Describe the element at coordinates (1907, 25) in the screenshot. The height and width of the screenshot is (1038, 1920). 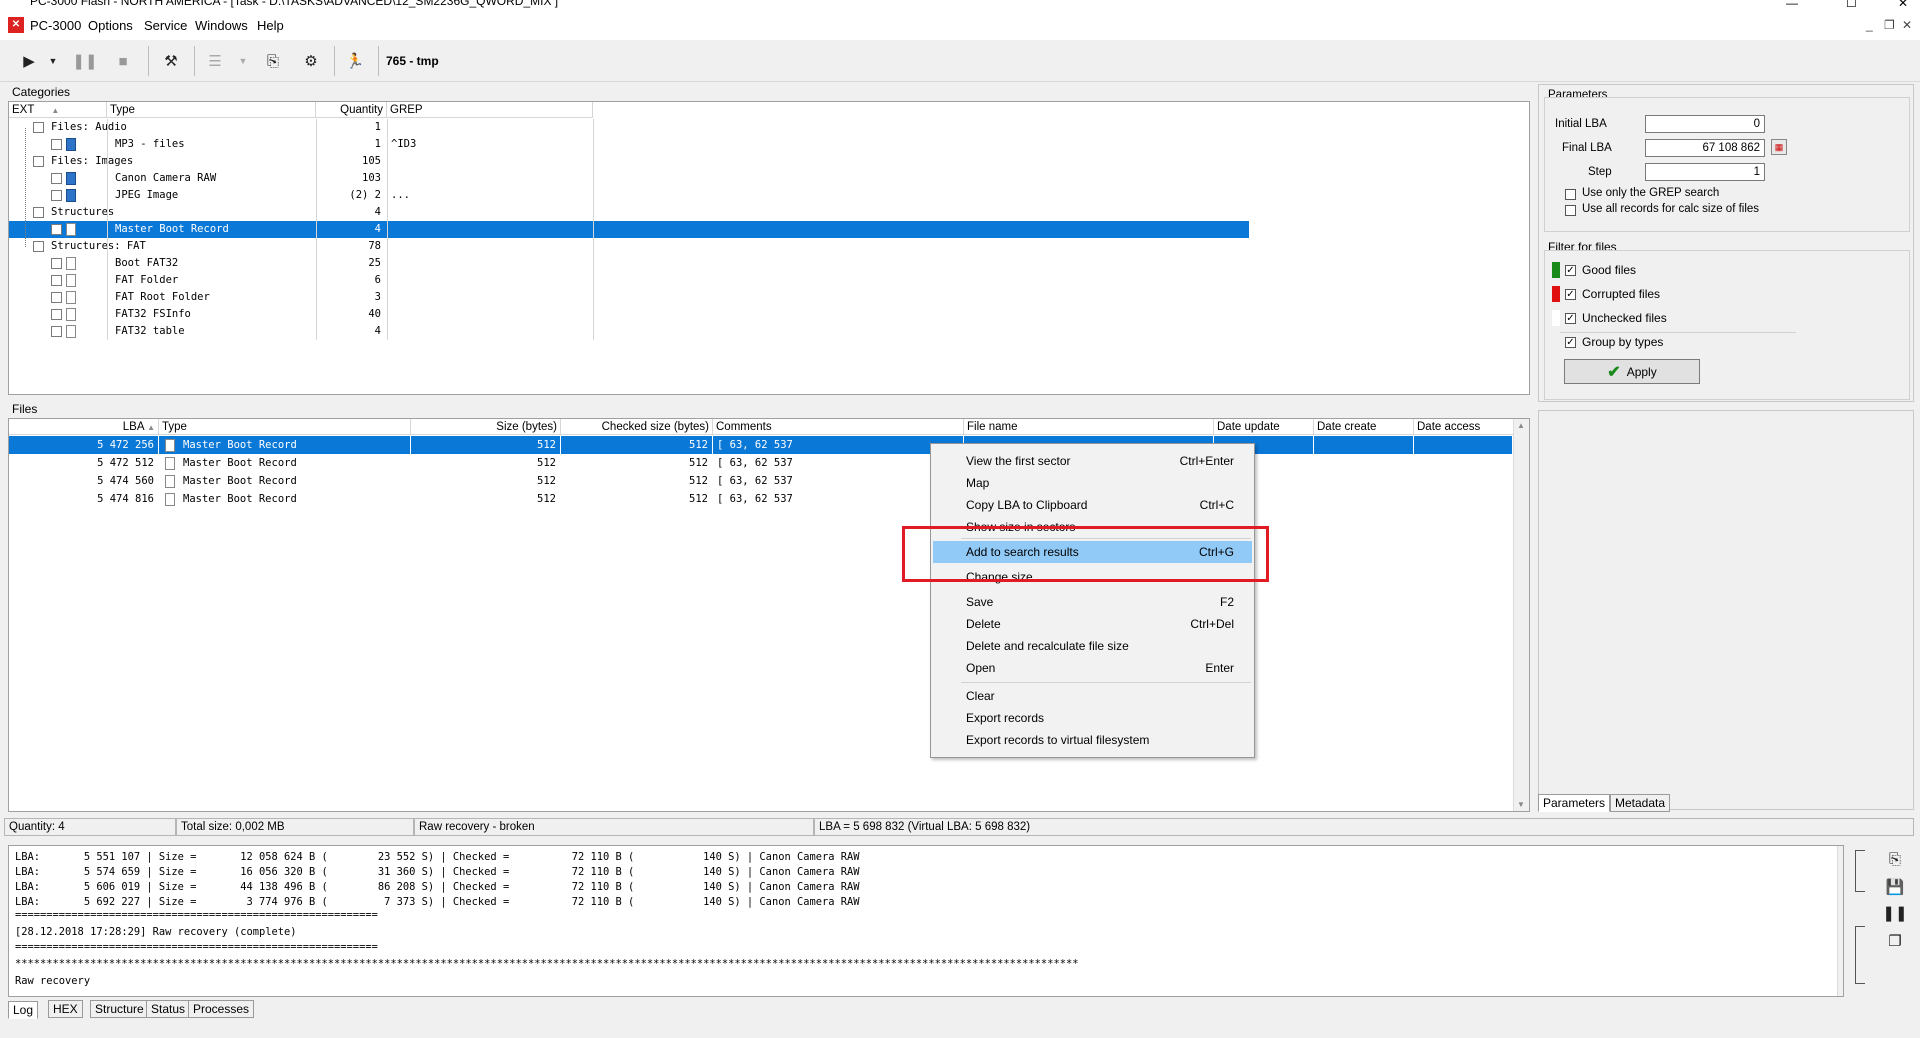
I see `mdi-close-icon: ✕` at that location.